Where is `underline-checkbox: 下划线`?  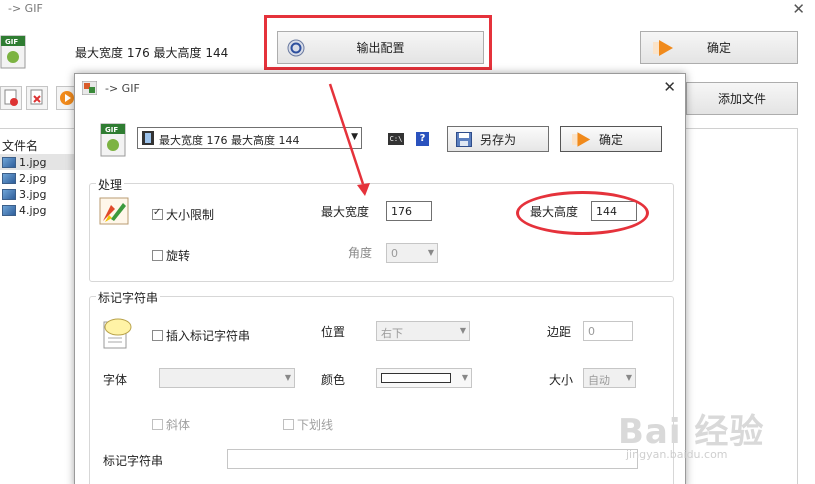 underline-checkbox: 下划线 is located at coordinates (308, 424).